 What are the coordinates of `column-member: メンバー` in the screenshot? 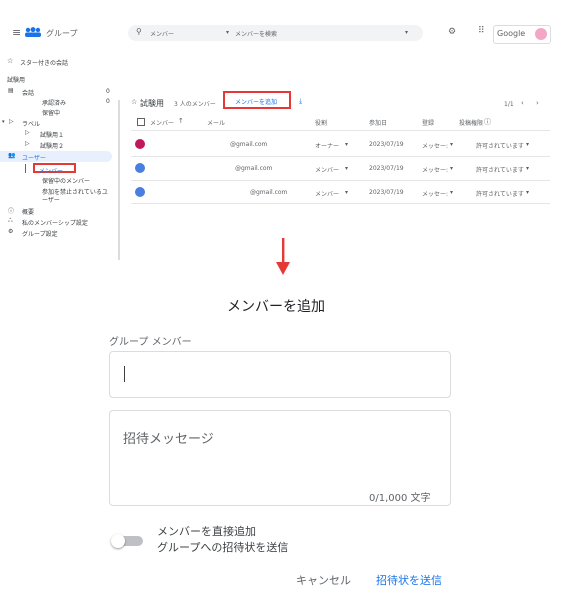 It's located at (162, 122).